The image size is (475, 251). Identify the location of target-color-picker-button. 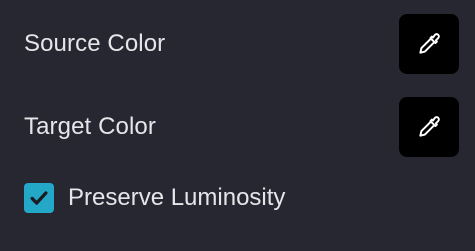
(429, 127).